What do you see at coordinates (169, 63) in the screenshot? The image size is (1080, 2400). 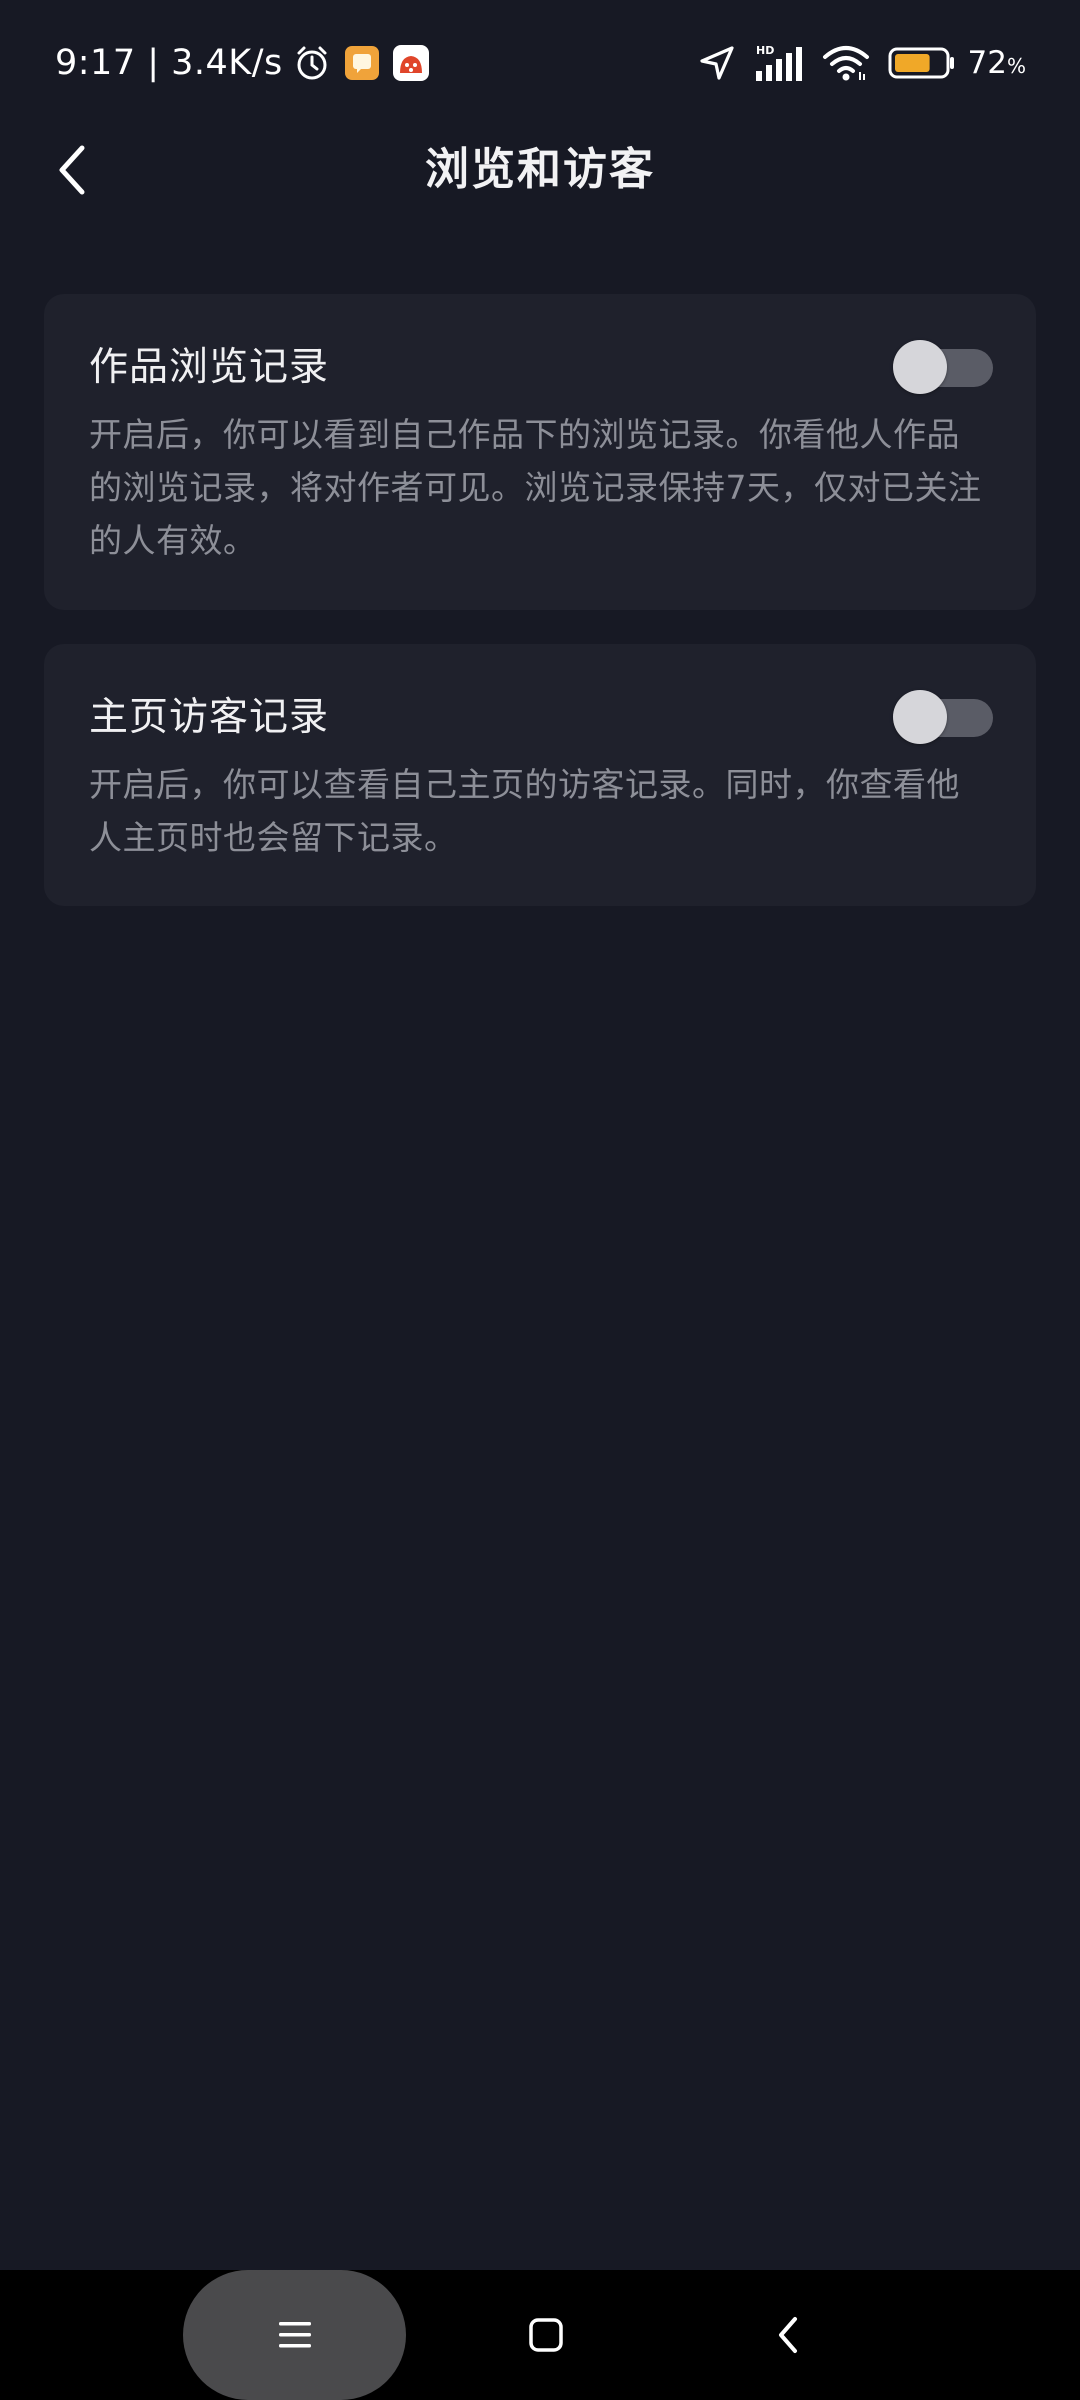 I see `status-time-speed: 9:17 | 3.4K/s` at bounding box center [169, 63].